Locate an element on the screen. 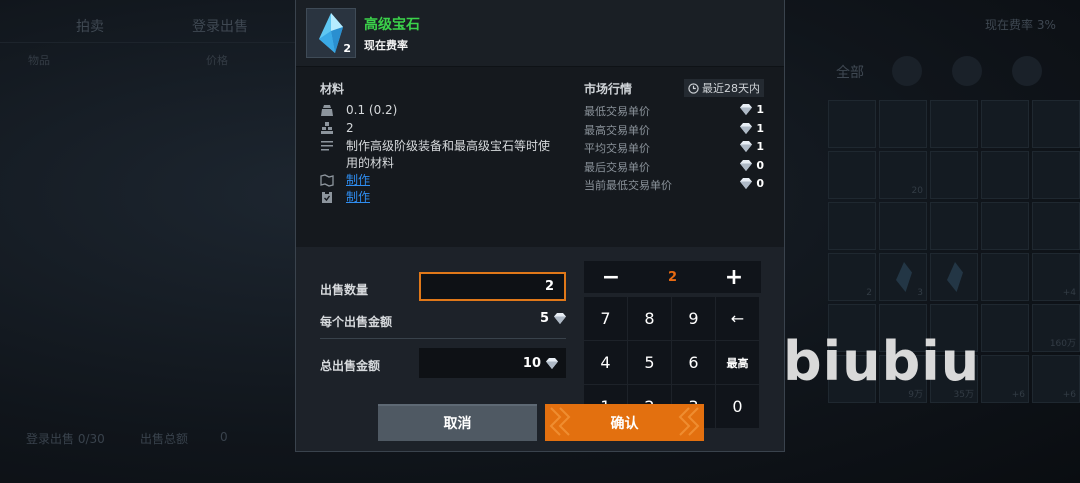 The image size is (1080, 483). bg-grid-cell: +4 is located at coordinates (1056, 277).